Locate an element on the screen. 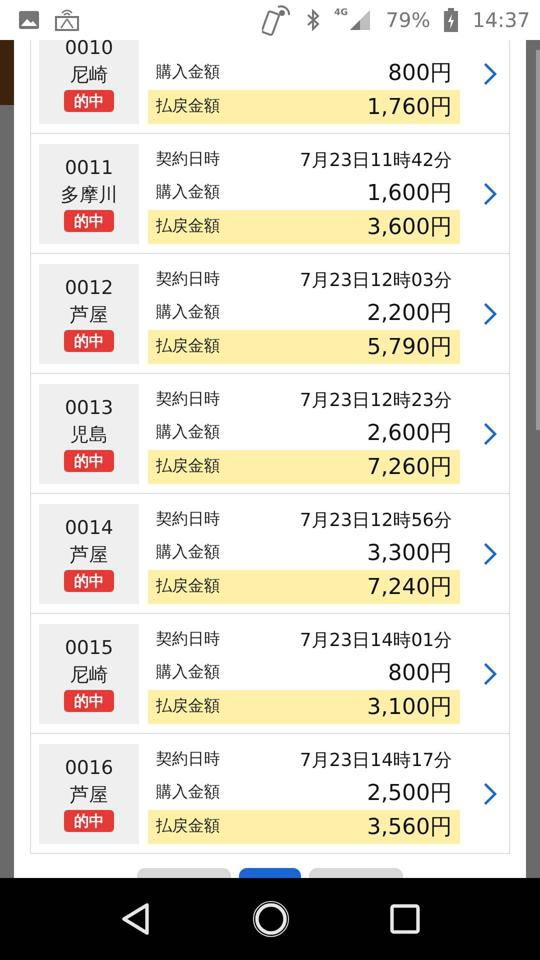  ticket-number: 0014 is located at coordinates (89, 528).